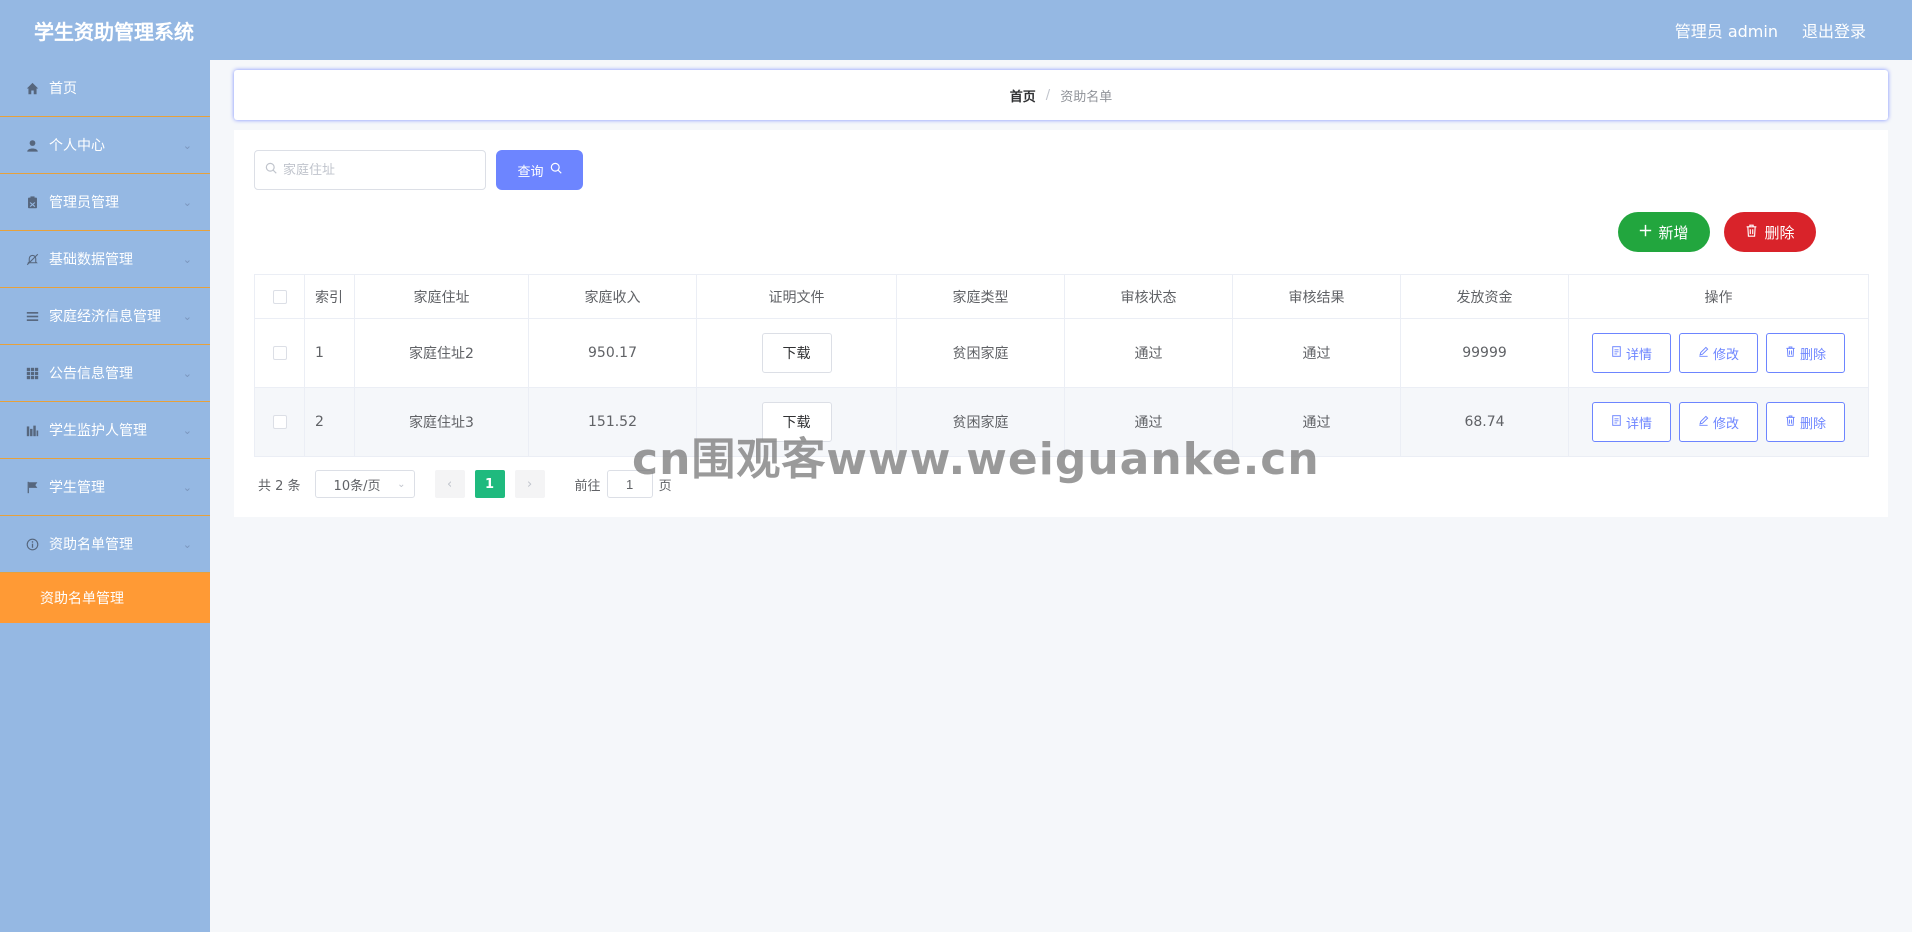 This screenshot has width=1912, height=932. I want to click on flag-icon, so click(32, 487).